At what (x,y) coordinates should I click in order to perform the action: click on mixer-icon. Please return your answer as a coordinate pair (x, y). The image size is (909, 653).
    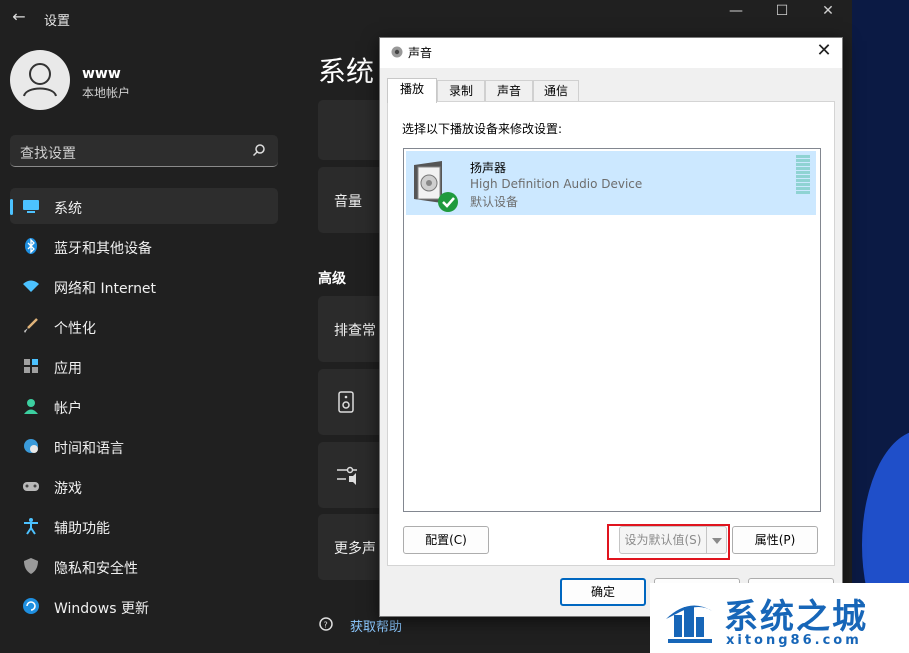
    Looking at the image, I should click on (347, 475).